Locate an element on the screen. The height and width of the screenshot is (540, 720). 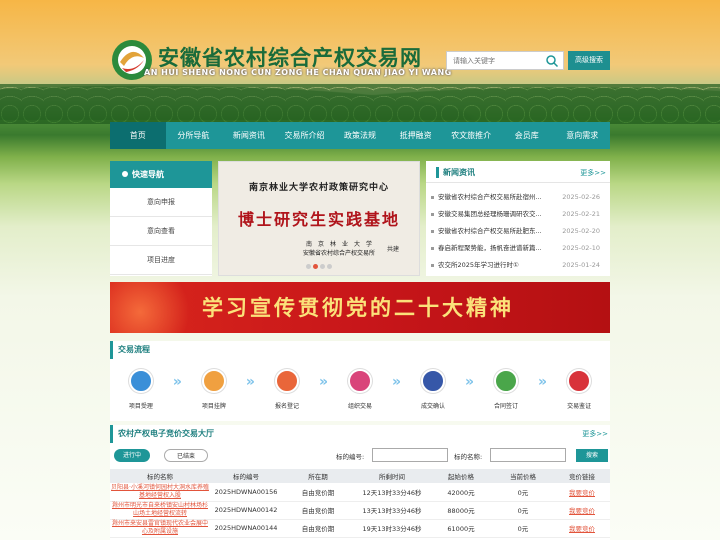
news-header: 新闻资讯 更多>> is located at coordinates (518, 172).